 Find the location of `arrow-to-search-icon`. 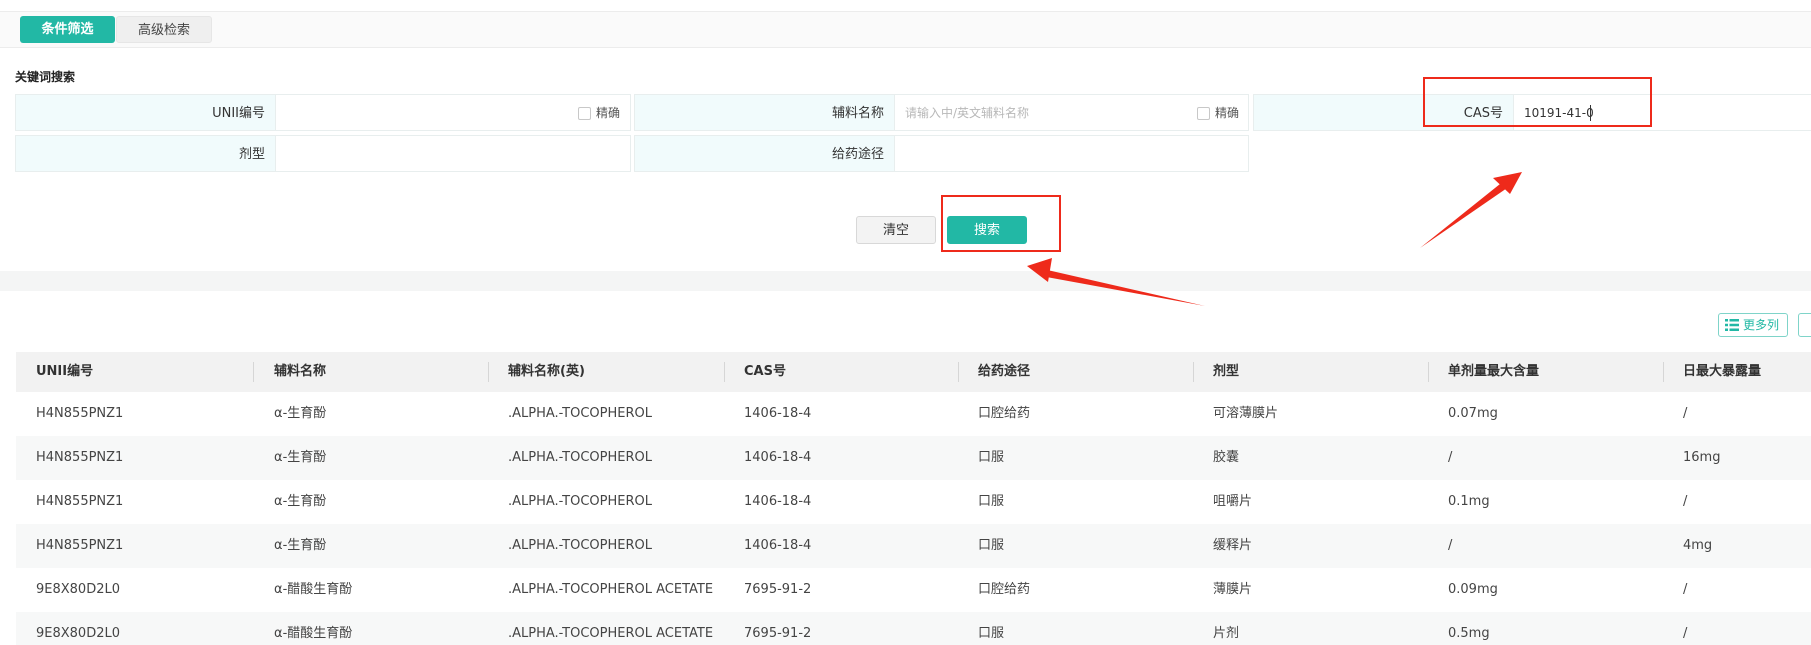

arrow-to-search-icon is located at coordinates (1116, 282).